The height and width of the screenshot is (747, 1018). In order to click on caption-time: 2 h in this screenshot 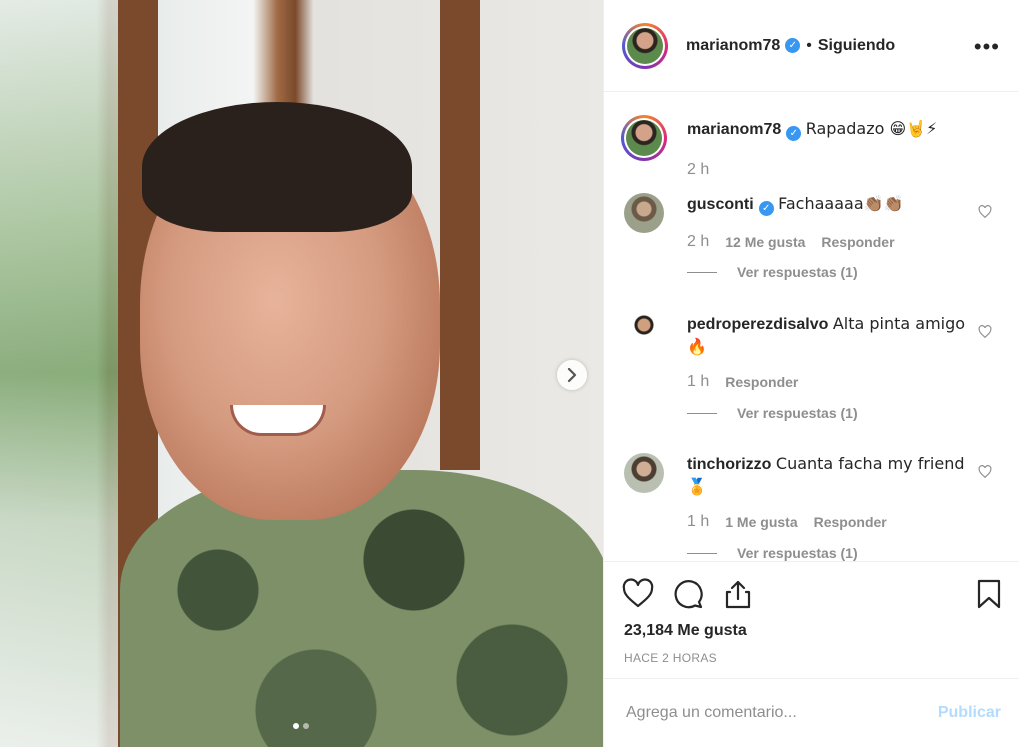, I will do `click(698, 169)`.